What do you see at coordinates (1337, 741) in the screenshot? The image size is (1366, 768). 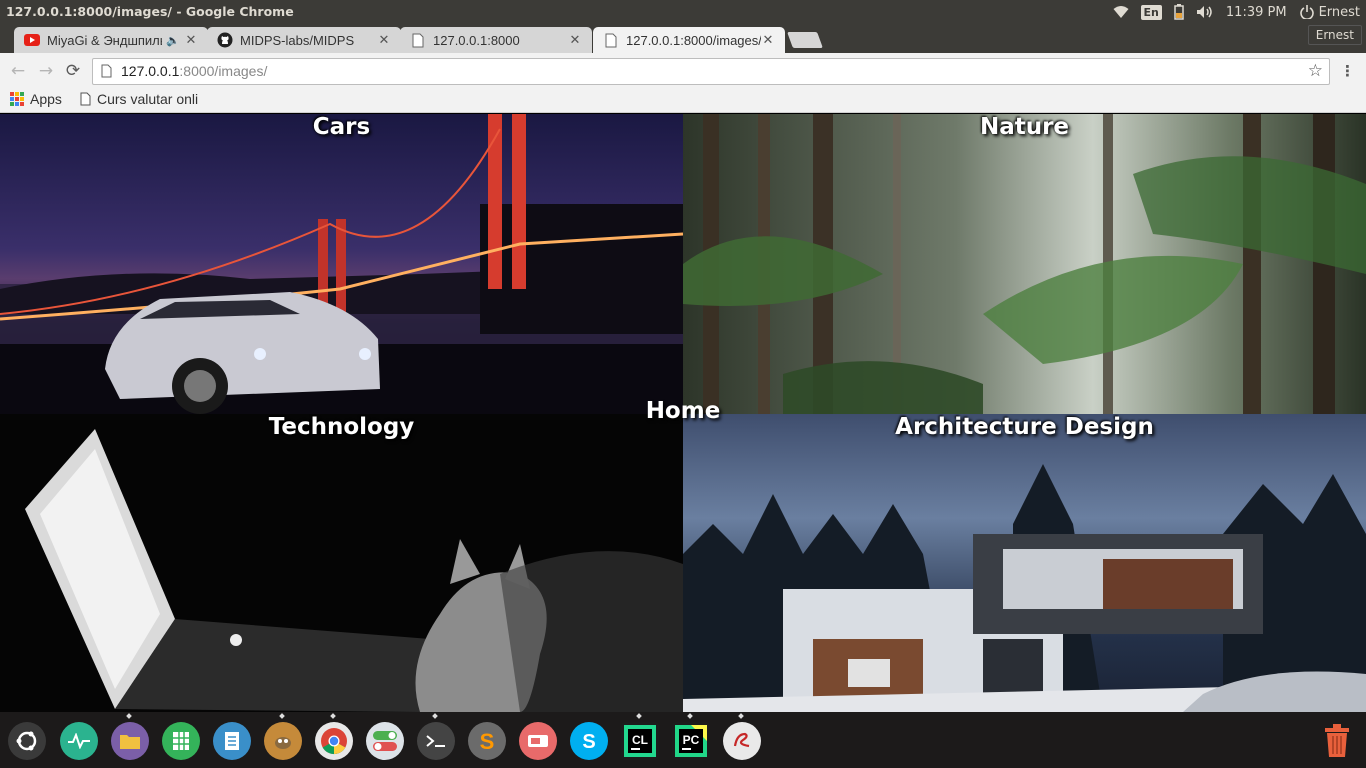 I see `trash-icon` at bounding box center [1337, 741].